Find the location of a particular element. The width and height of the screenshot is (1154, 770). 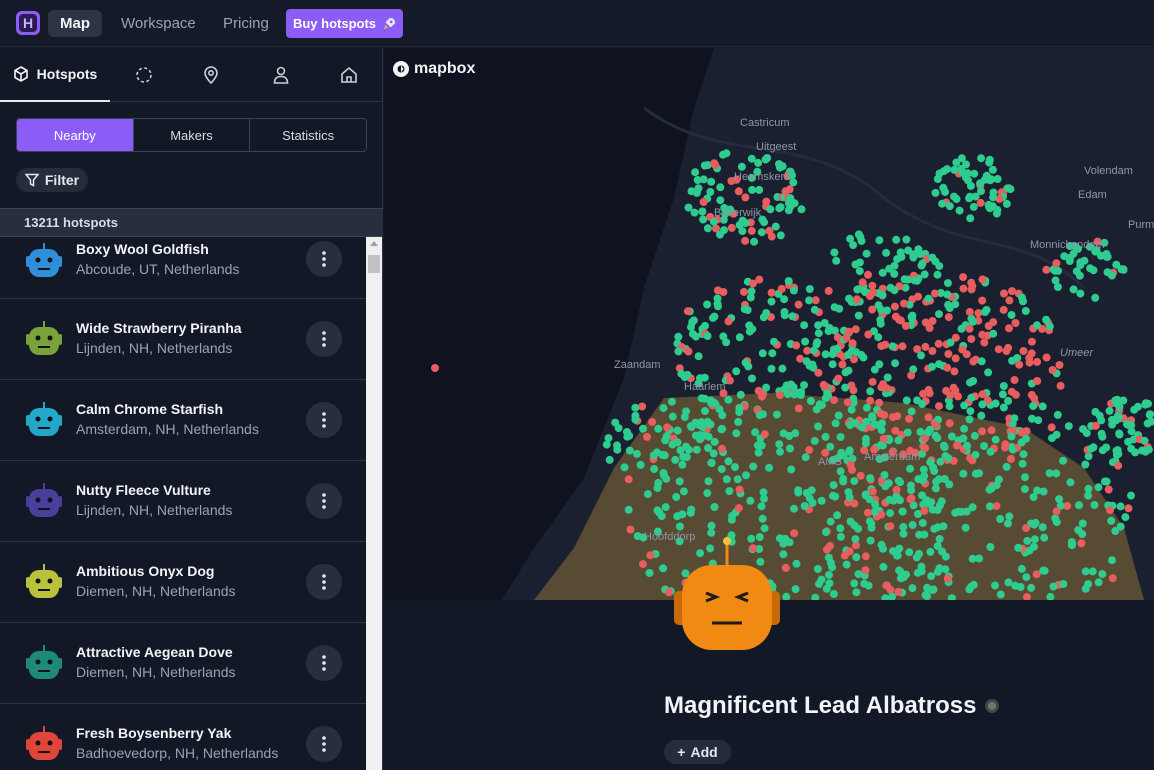

buy-hotspots-button: Buy hotspots is located at coordinates (344, 23).